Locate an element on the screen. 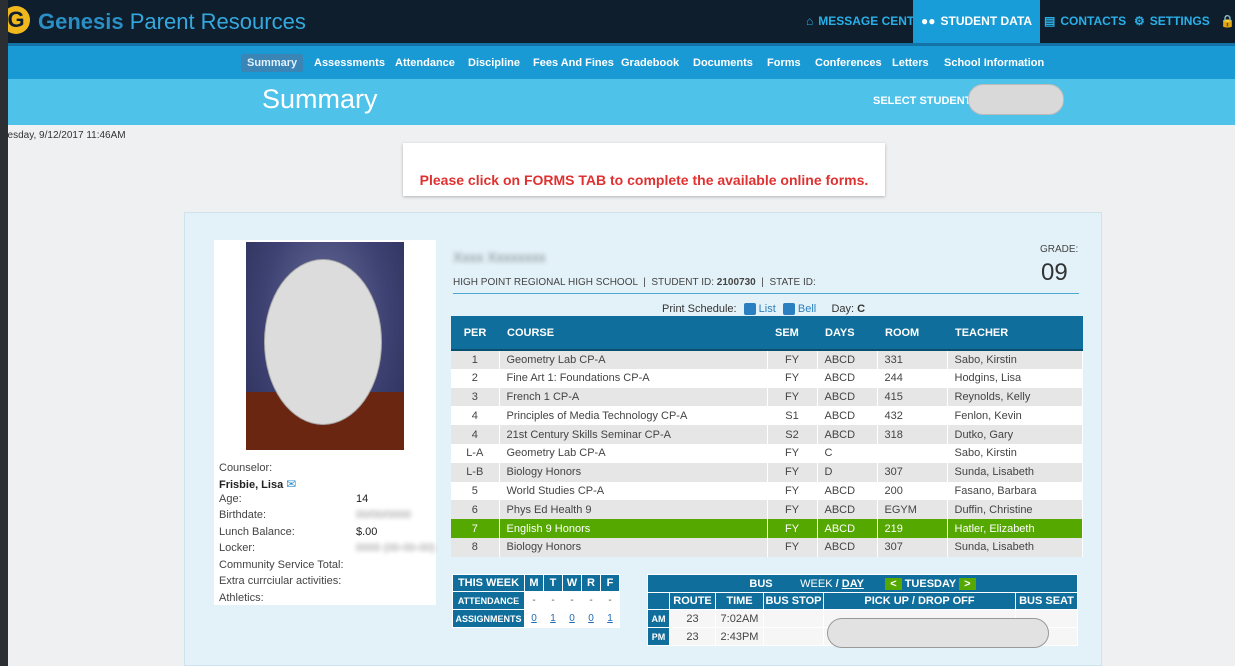 This screenshot has width=1235, height=666. counselor-label: Counselor: is located at coordinates (246, 468).